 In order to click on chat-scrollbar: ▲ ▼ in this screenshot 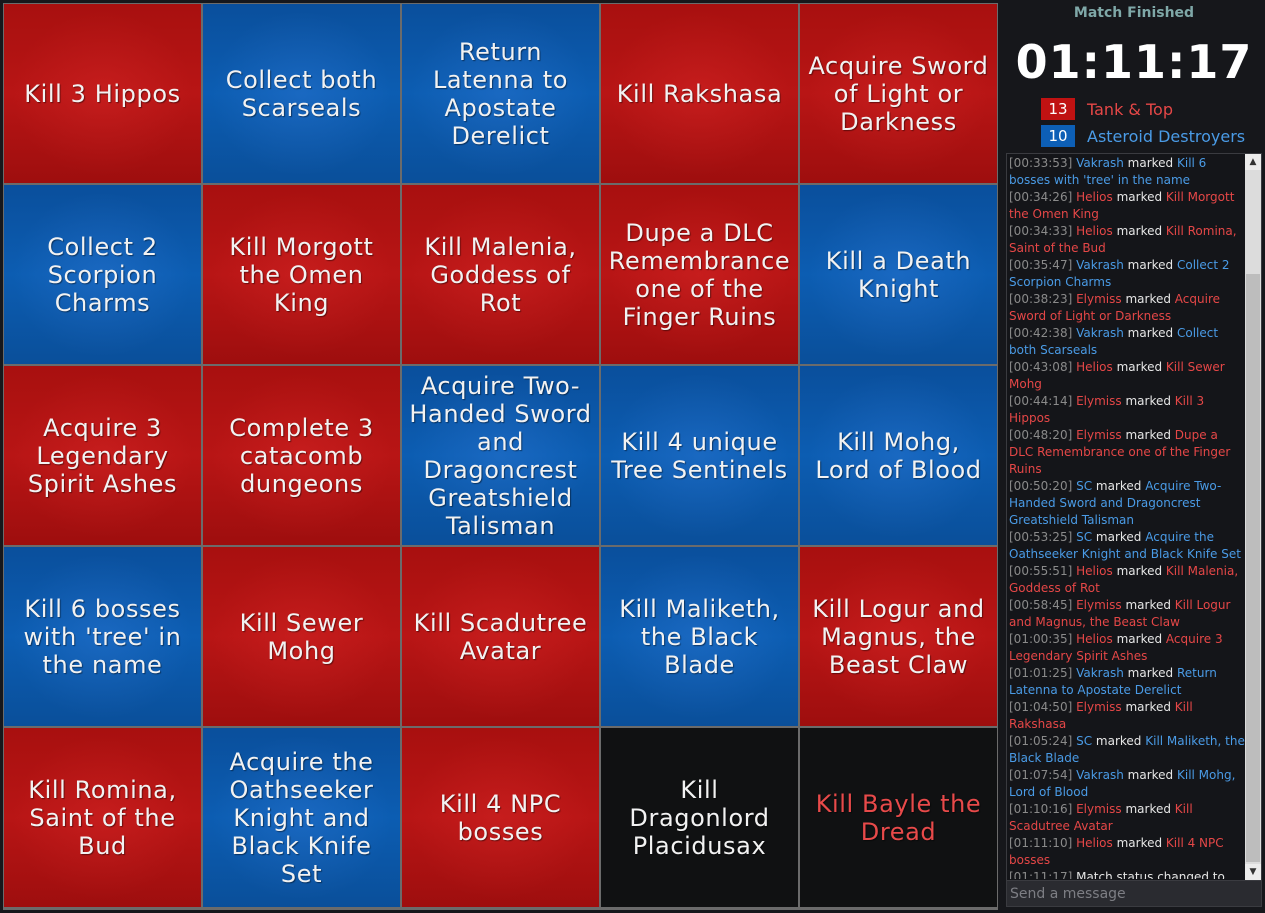, I will do `click(1253, 517)`.